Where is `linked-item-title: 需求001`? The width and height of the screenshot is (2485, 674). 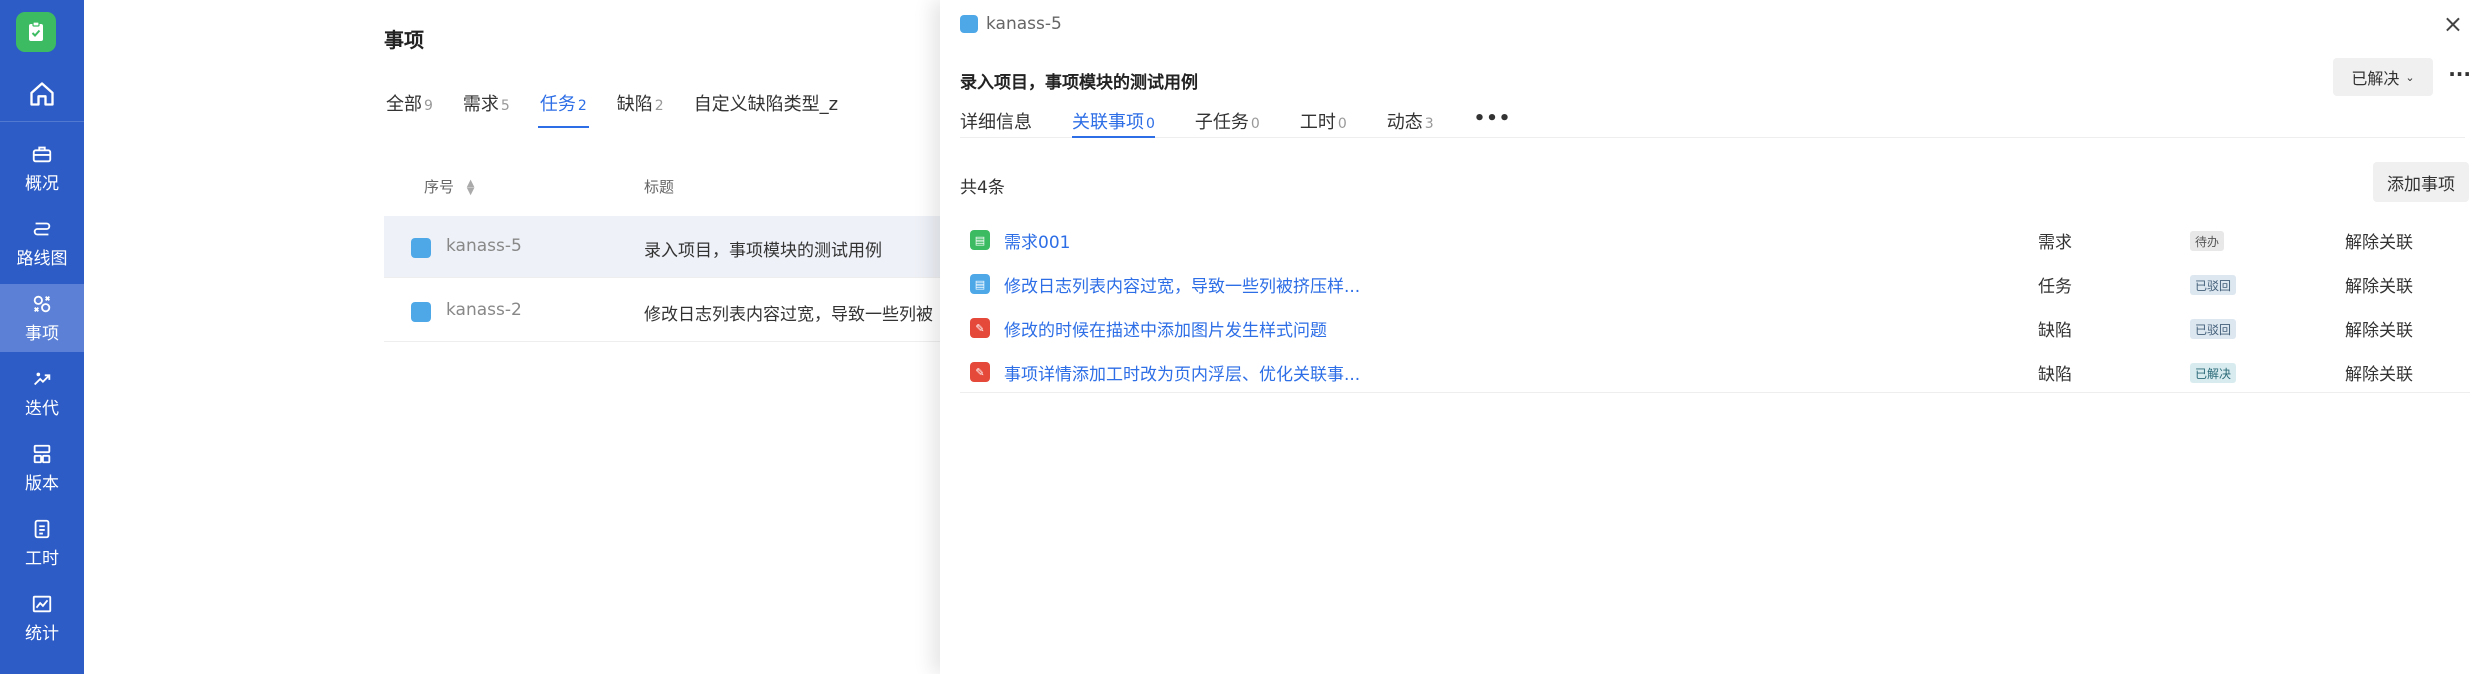
linked-item-title: 需求001 is located at coordinates (1037, 240).